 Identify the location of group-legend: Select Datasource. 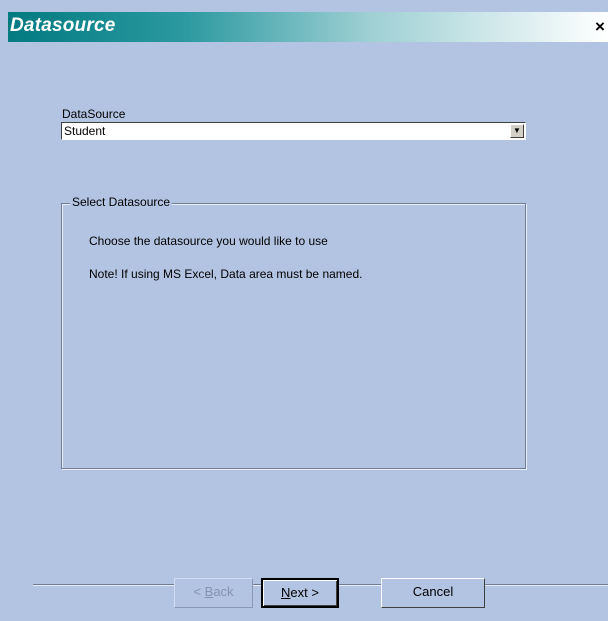
(121, 202).